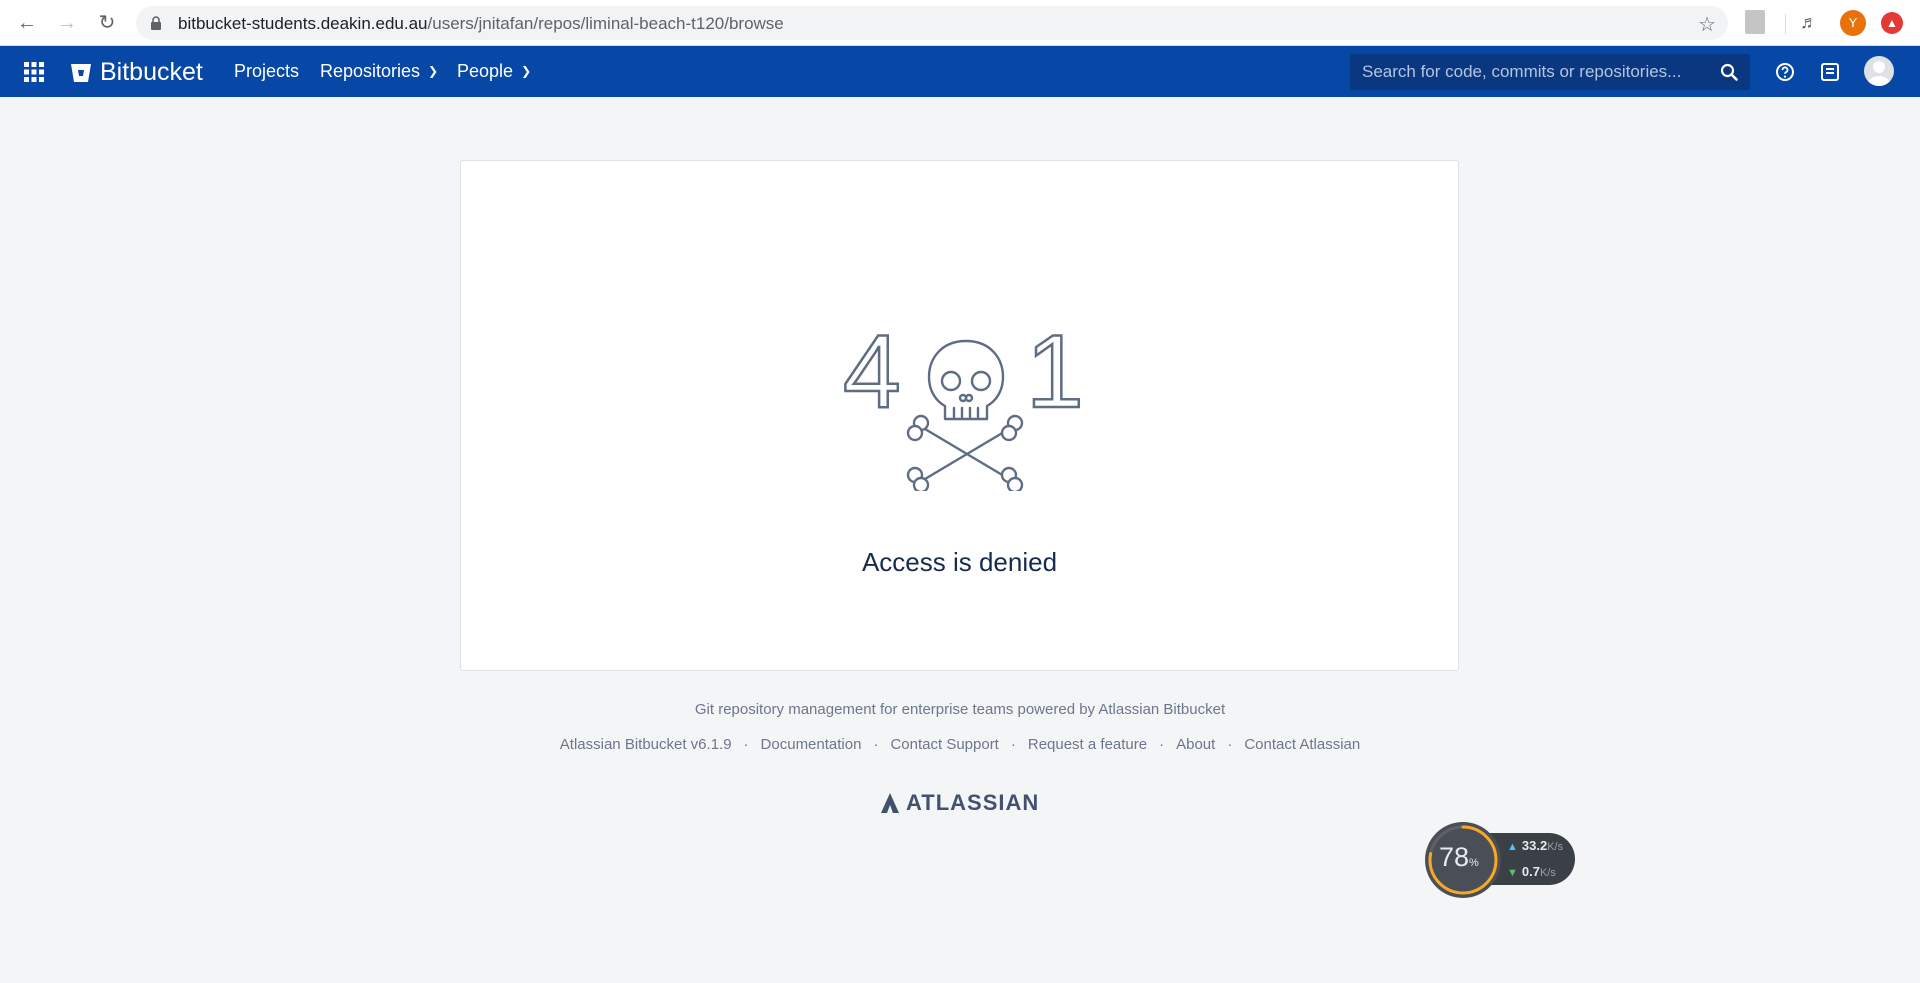 The image size is (1920, 983). I want to click on nav-people-label: People, so click(485, 71).